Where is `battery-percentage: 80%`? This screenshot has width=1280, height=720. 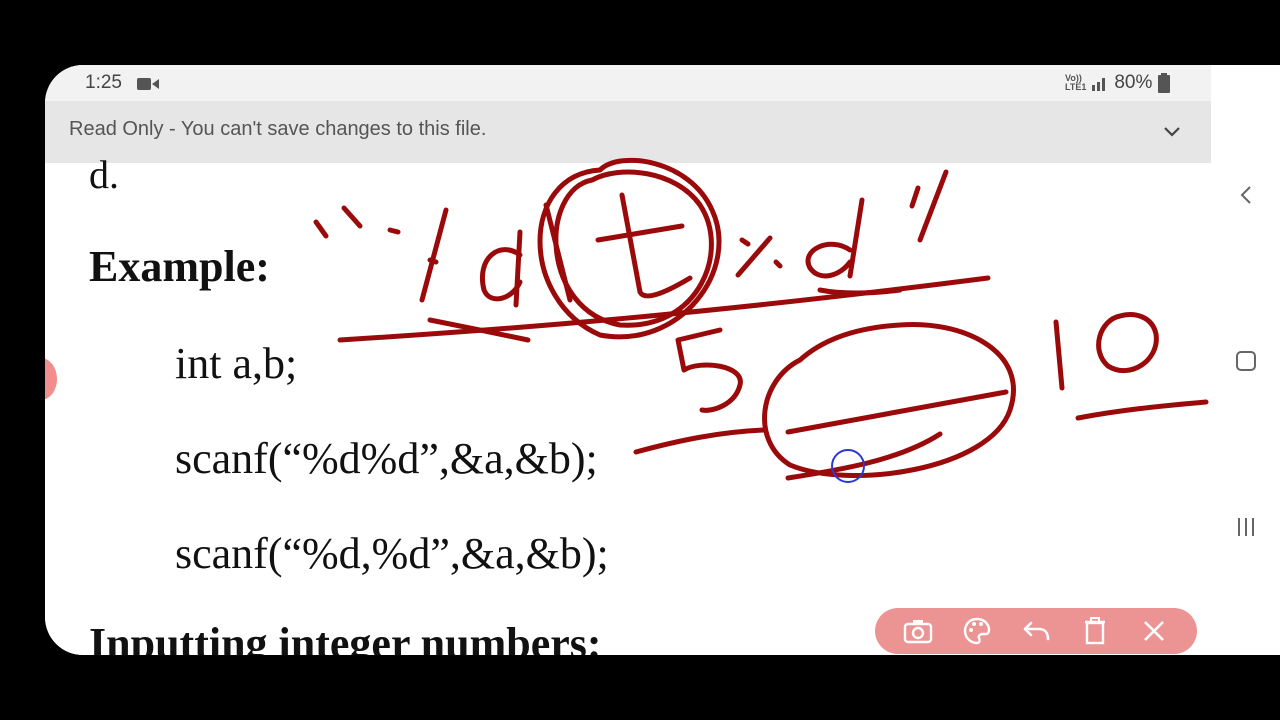
battery-percentage: 80% is located at coordinates (1133, 82).